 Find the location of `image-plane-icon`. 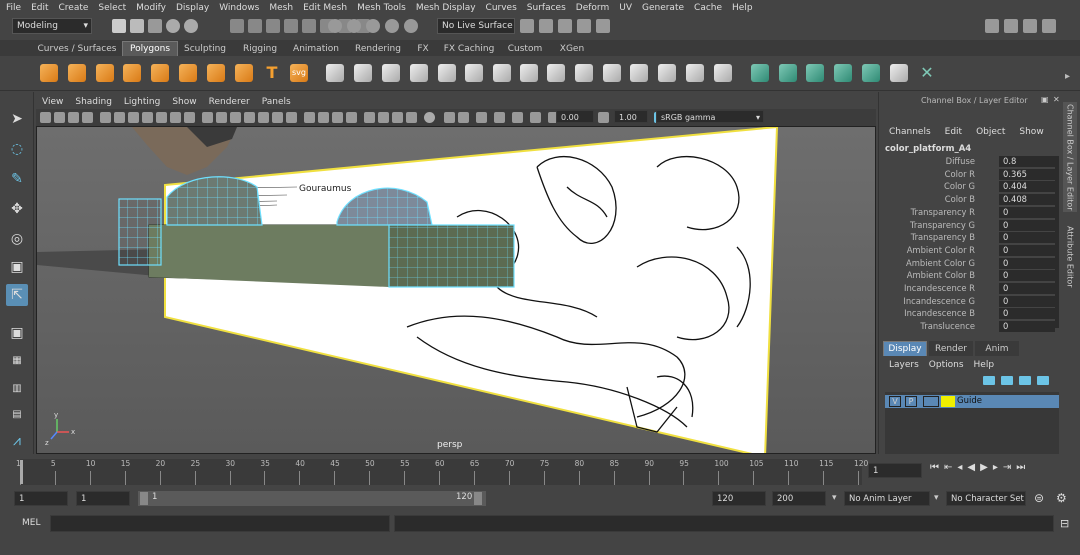

image-plane-icon is located at coordinates (87, 117).